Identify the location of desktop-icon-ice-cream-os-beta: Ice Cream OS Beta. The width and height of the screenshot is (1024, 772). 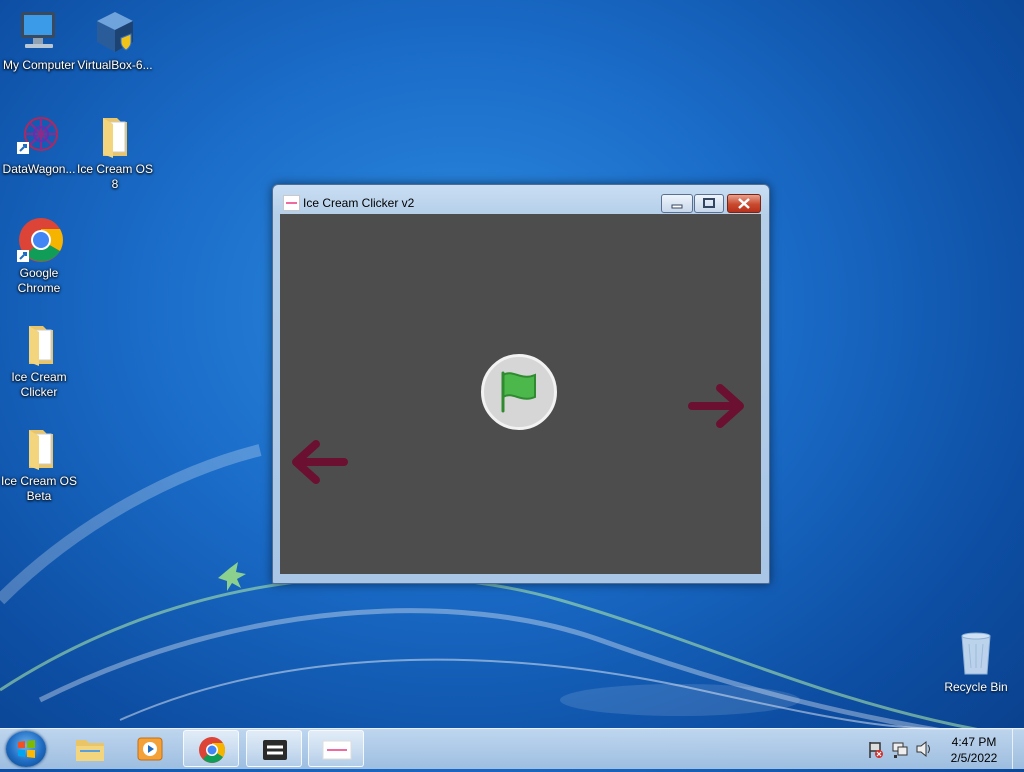
(39, 464).